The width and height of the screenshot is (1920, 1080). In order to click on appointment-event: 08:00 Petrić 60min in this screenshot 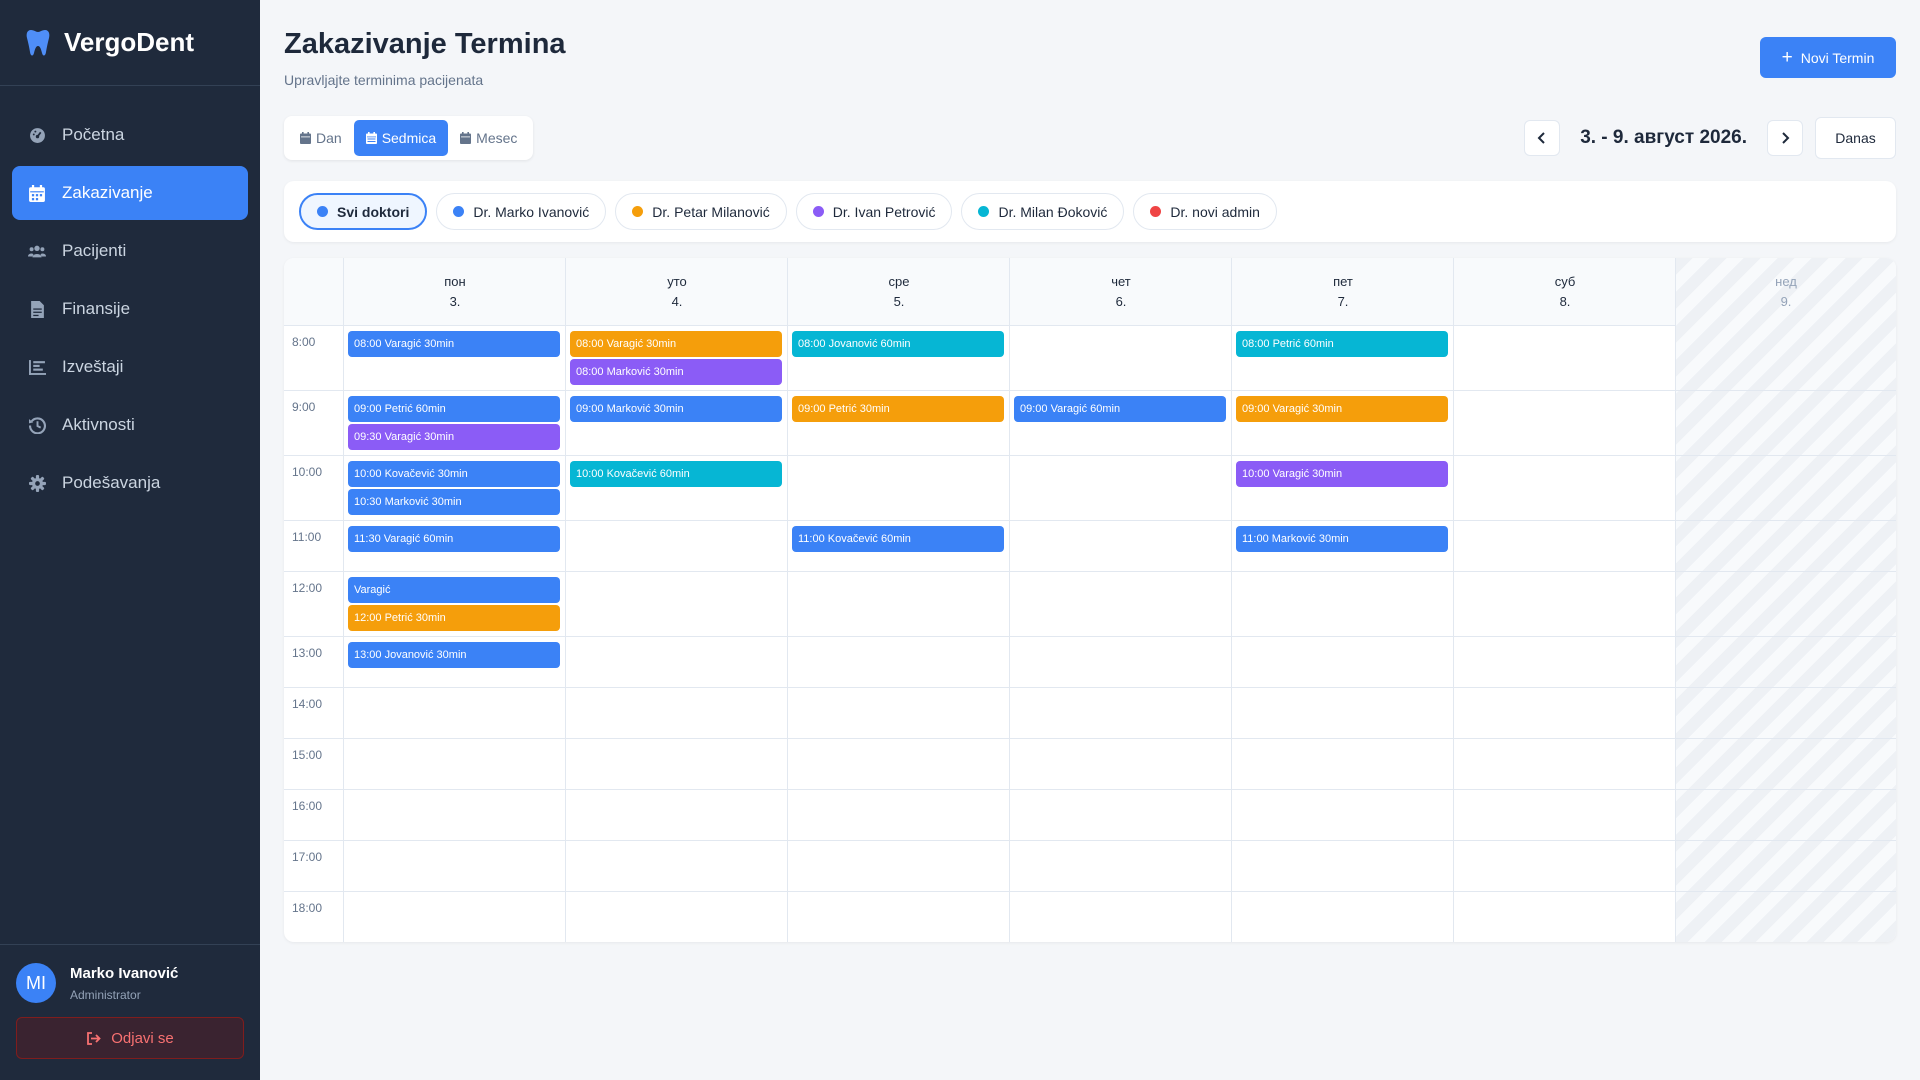, I will do `click(1342, 344)`.